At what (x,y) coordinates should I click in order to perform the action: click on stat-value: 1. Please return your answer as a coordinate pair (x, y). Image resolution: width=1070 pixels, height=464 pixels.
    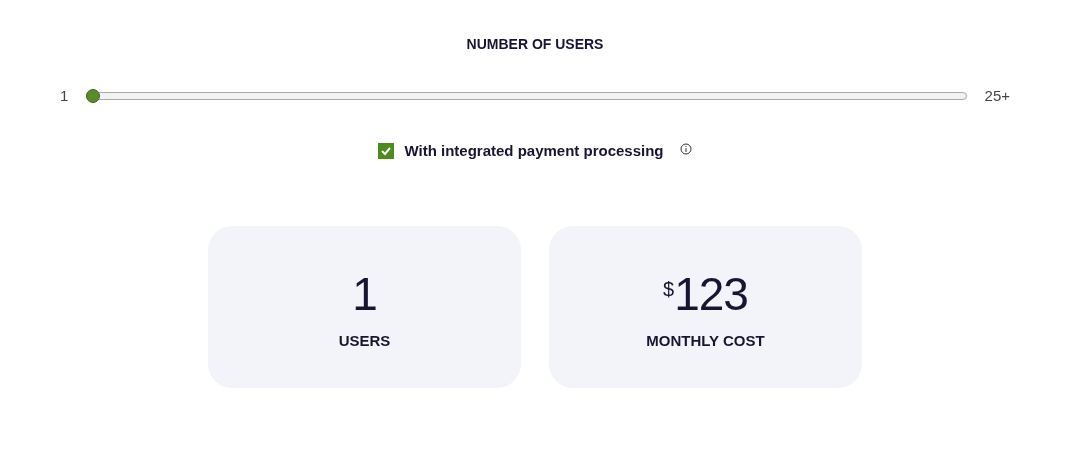
    Looking at the image, I should click on (364, 294).